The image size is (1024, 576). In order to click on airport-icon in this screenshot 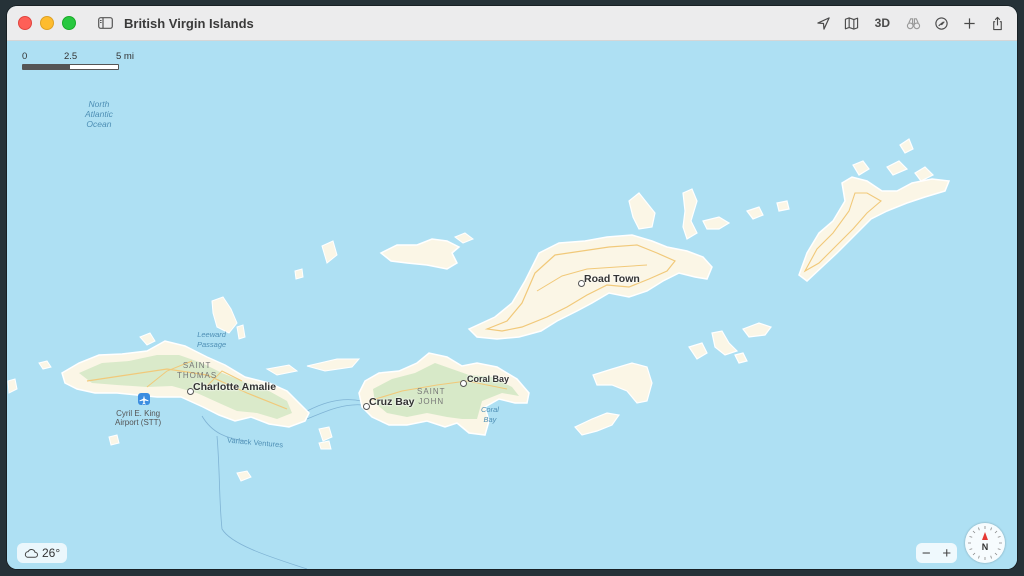, I will do `click(144, 399)`.